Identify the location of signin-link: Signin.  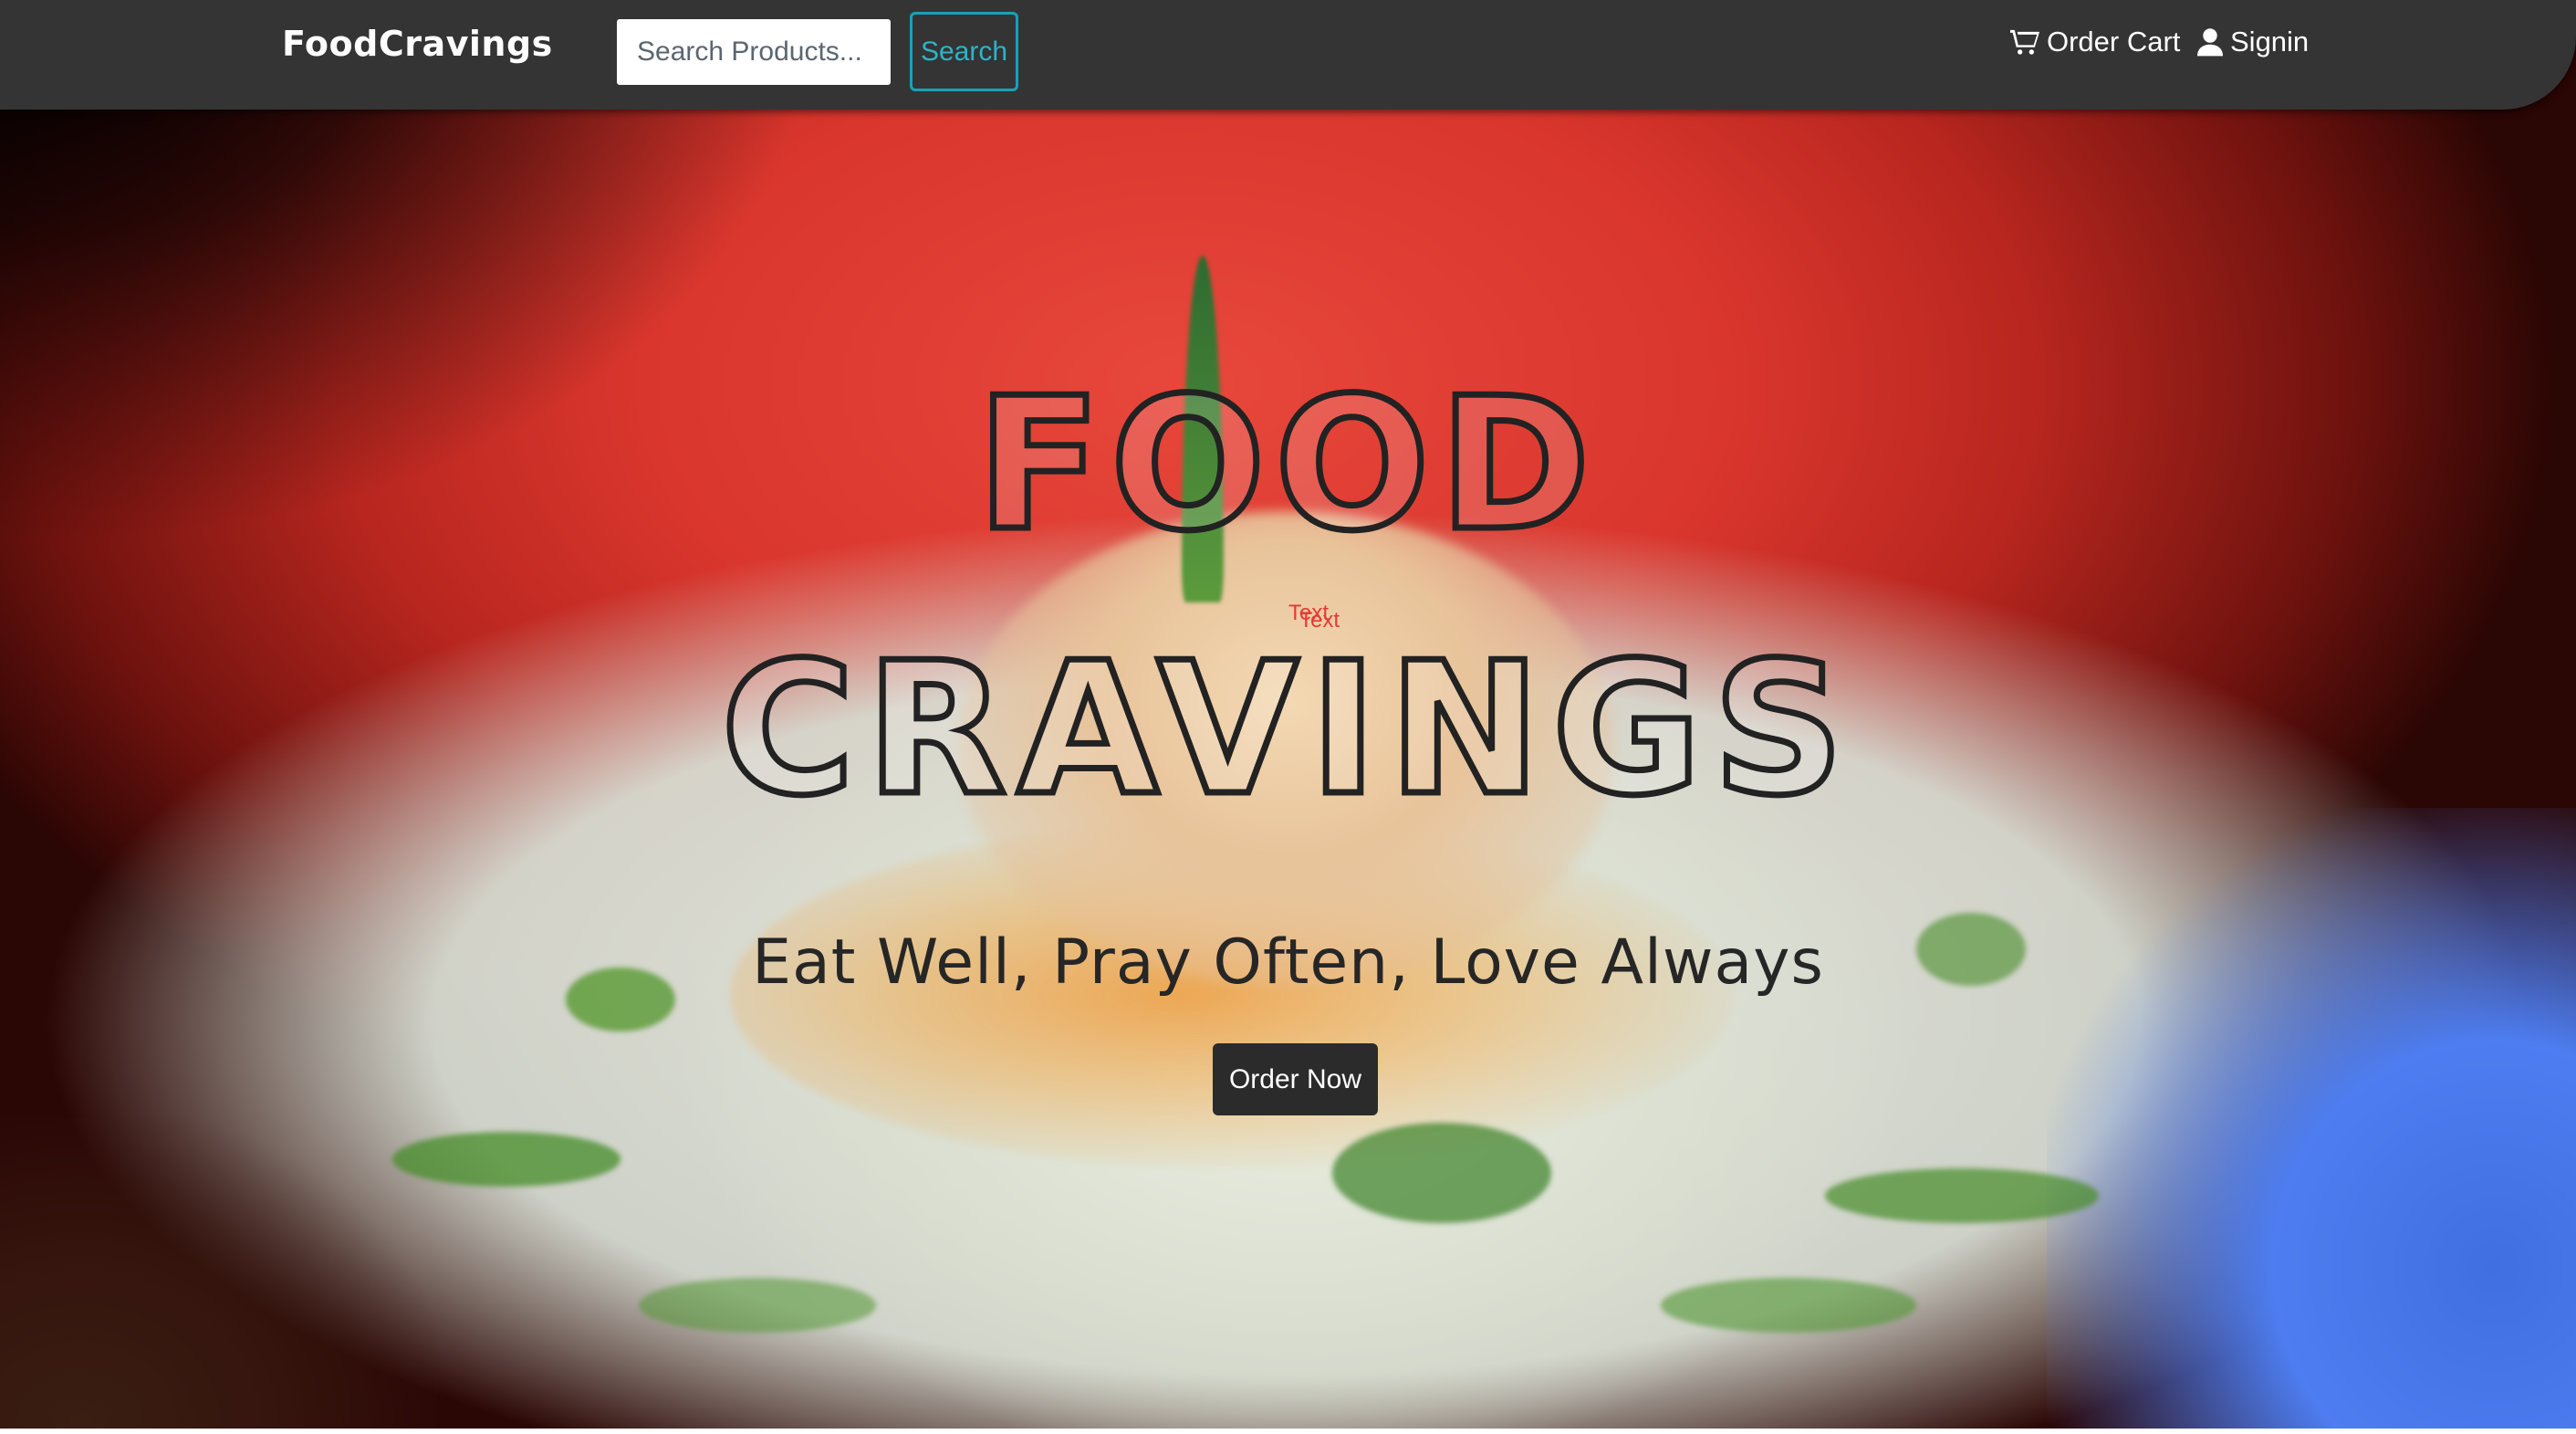
(2253, 42).